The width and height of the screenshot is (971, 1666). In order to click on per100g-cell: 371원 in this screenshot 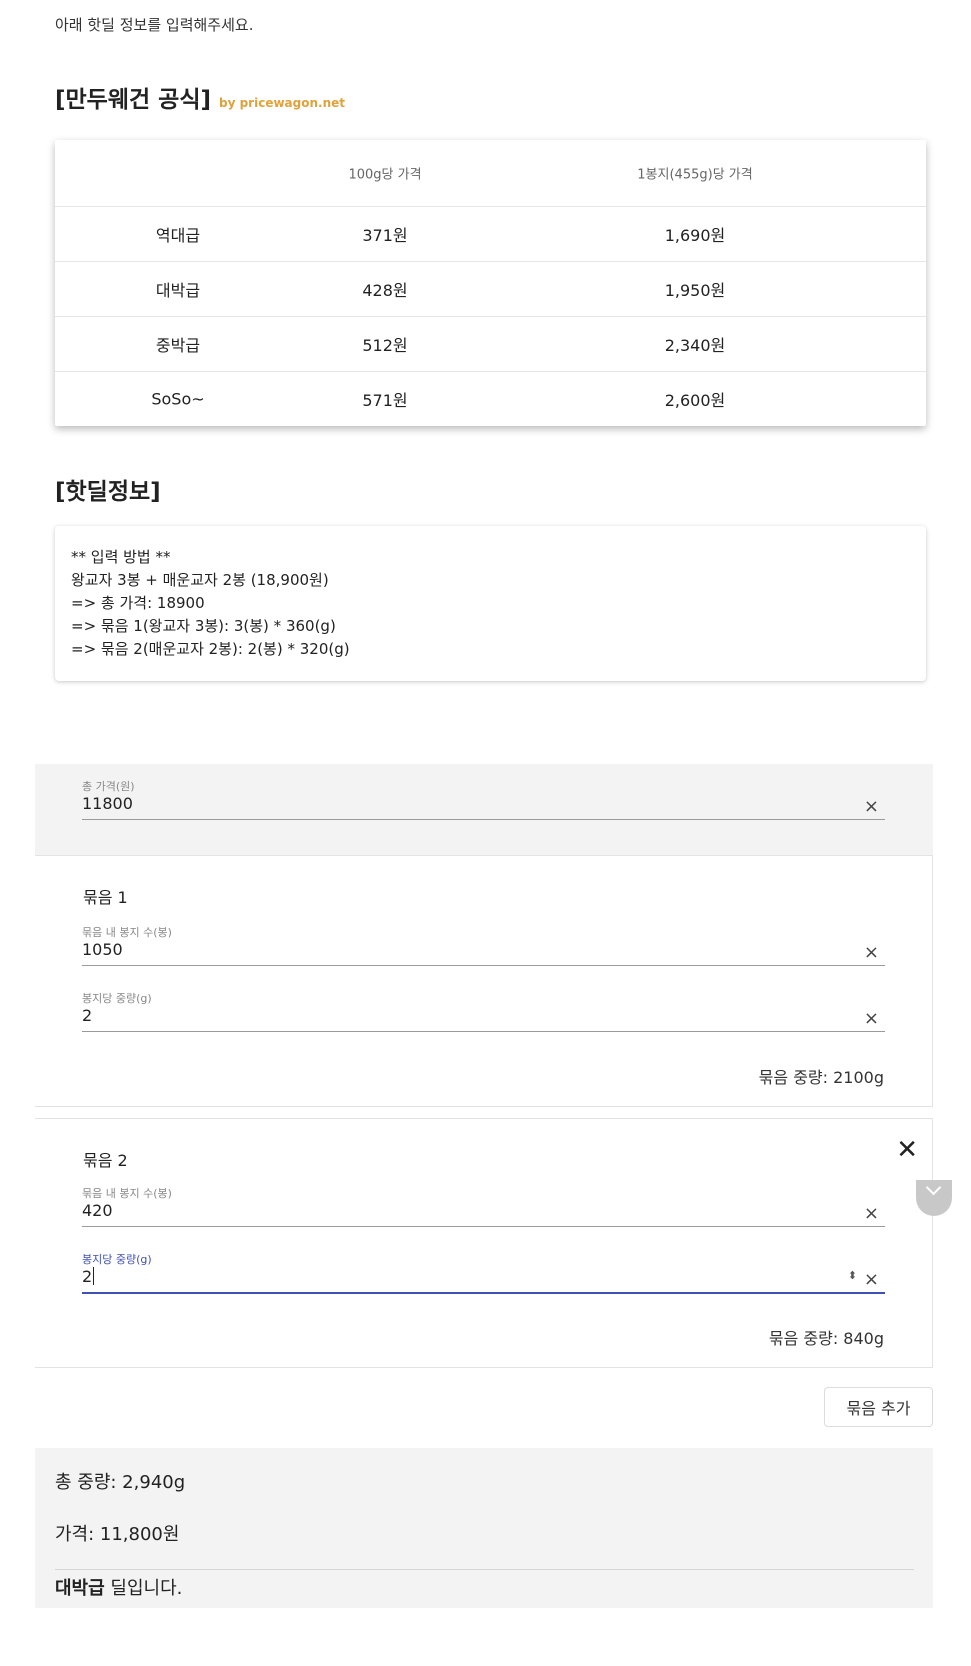, I will do `click(385, 235)`.